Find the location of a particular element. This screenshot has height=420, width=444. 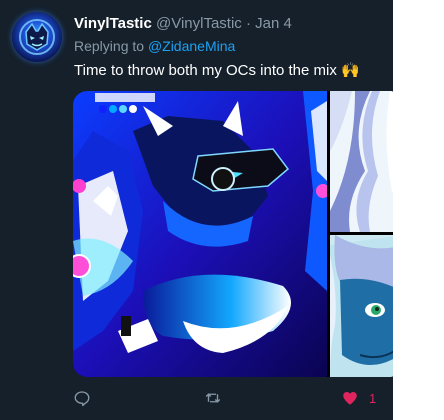

mention-link: @ZidaneMina is located at coordinates (191, 46).